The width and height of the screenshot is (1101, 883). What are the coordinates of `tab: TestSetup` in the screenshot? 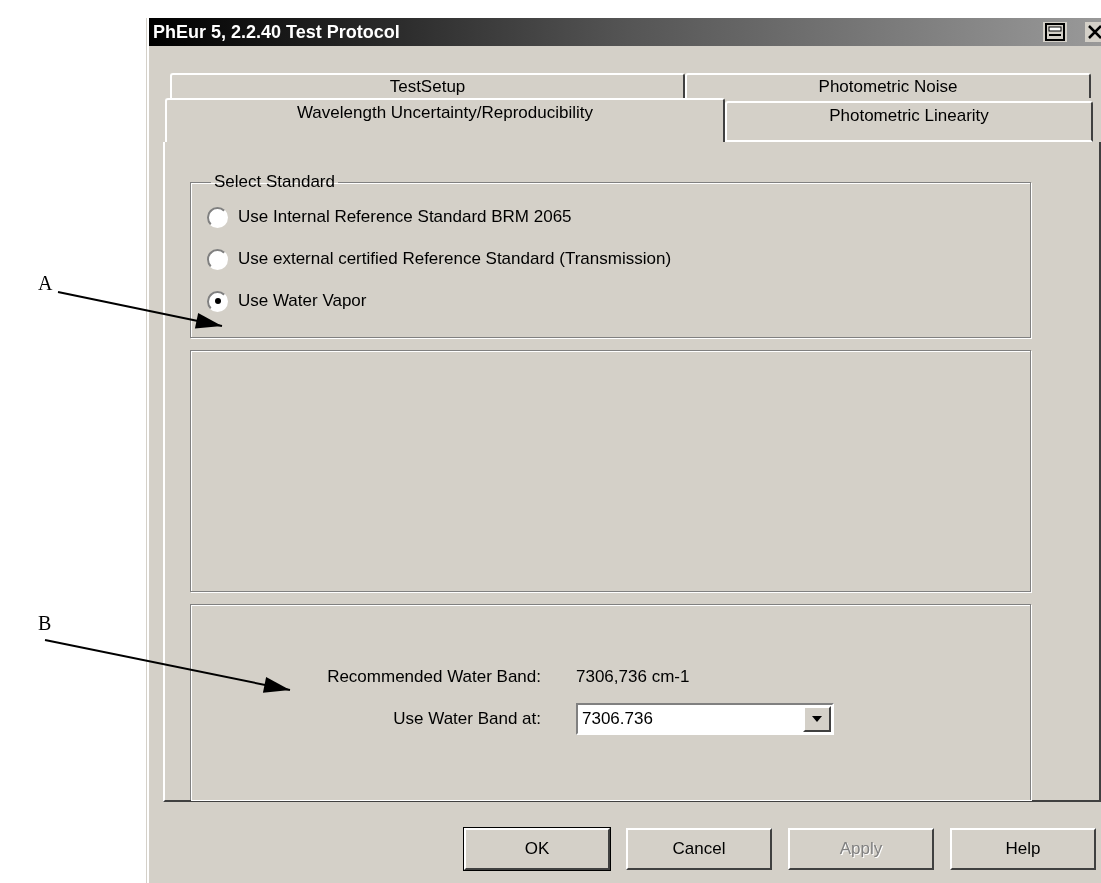 It's located at (427, 85).